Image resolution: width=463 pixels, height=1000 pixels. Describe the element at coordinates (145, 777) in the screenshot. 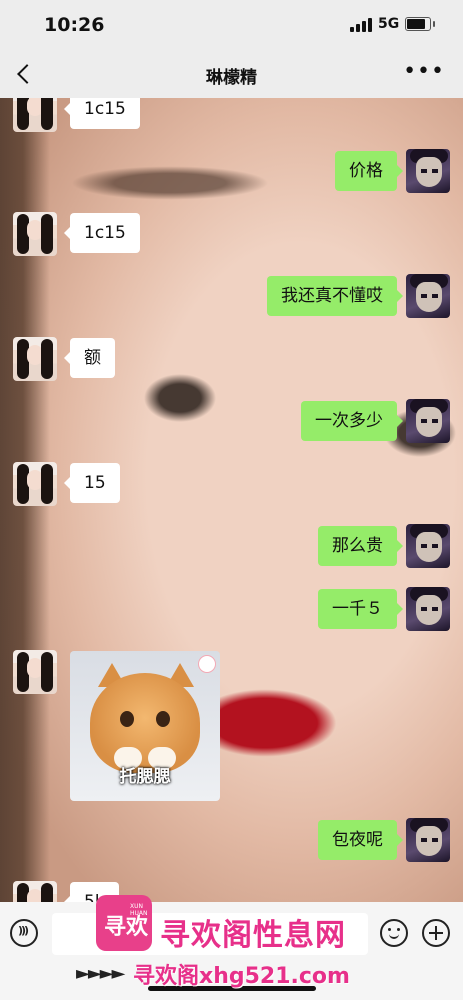

I see `sticker-caption: 托腮腮` at that location.